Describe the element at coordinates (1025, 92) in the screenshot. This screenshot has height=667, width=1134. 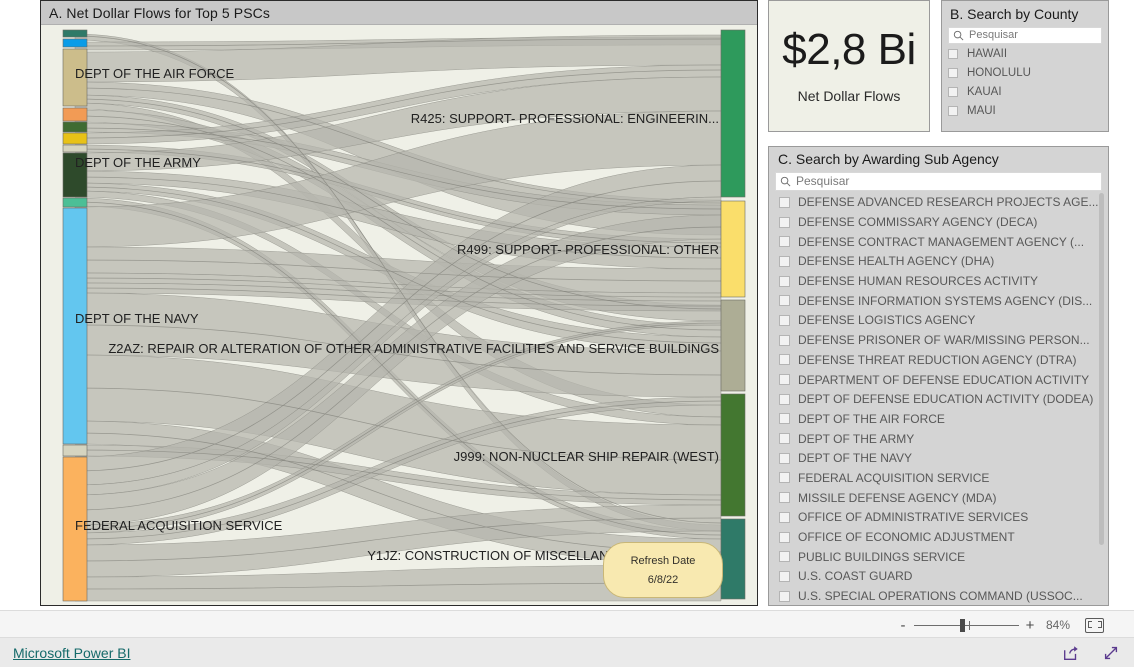
I see `slicer-county-item: KAUAI` at that location.